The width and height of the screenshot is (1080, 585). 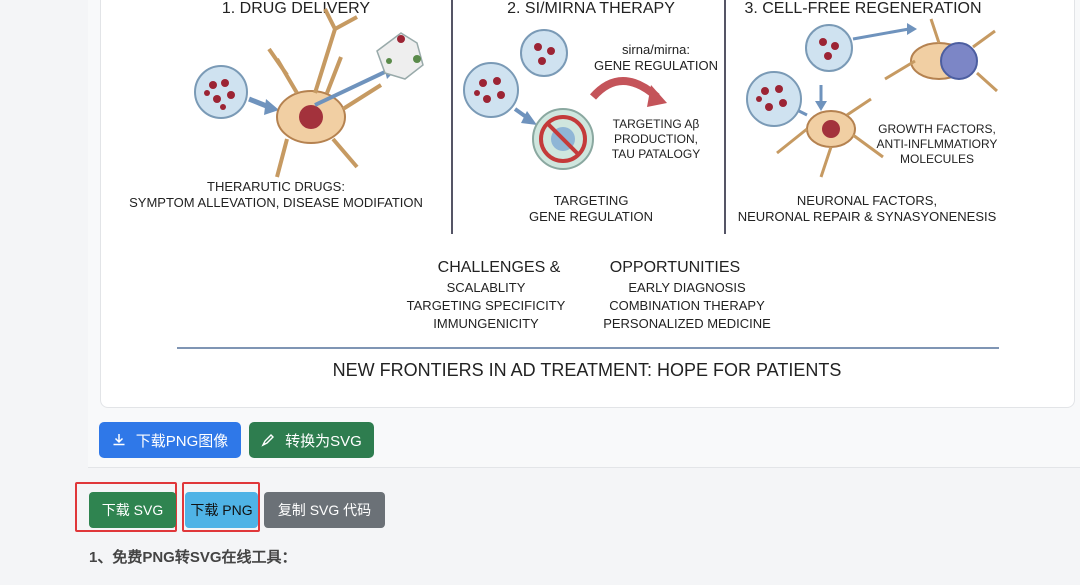 I want to click on download-svg-button: 下载 SVG, so click(x=132, y=510).